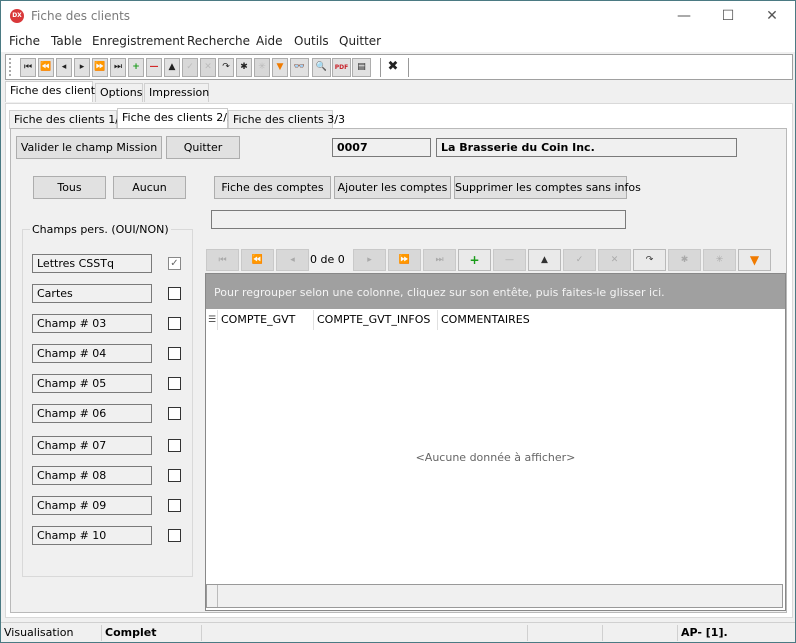  Describe the element at coordinates (494, 596) in the screenshot. I see `grid-footer` at that location.